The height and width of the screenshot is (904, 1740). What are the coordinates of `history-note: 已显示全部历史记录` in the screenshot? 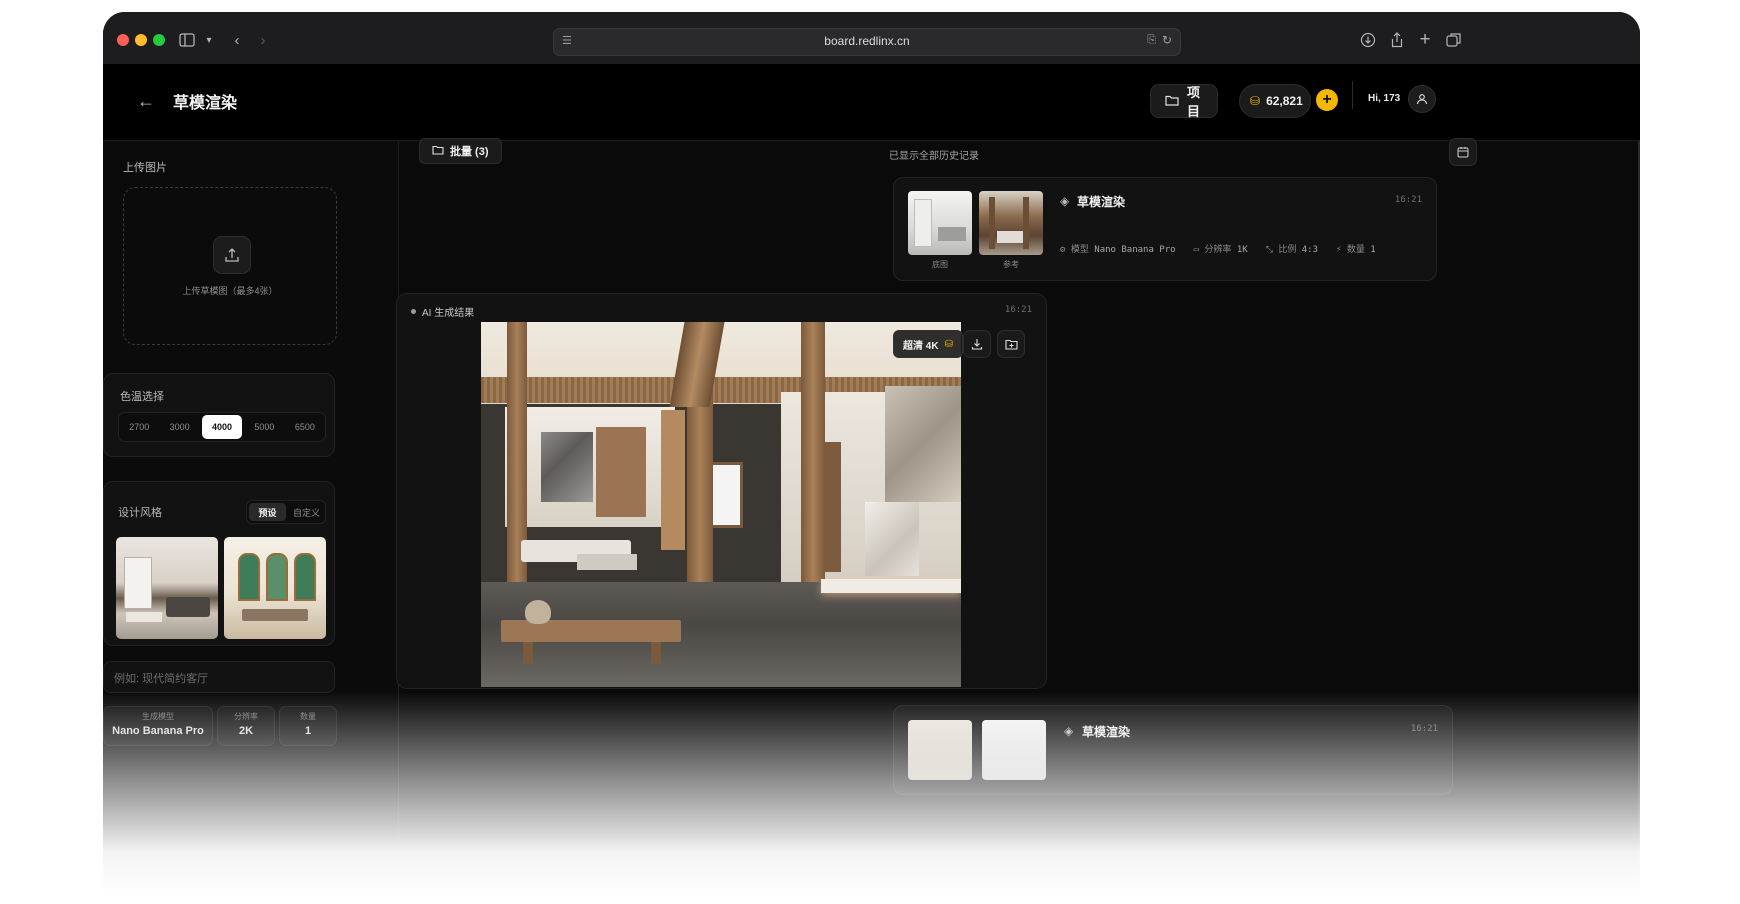 It's located at (934, 156).